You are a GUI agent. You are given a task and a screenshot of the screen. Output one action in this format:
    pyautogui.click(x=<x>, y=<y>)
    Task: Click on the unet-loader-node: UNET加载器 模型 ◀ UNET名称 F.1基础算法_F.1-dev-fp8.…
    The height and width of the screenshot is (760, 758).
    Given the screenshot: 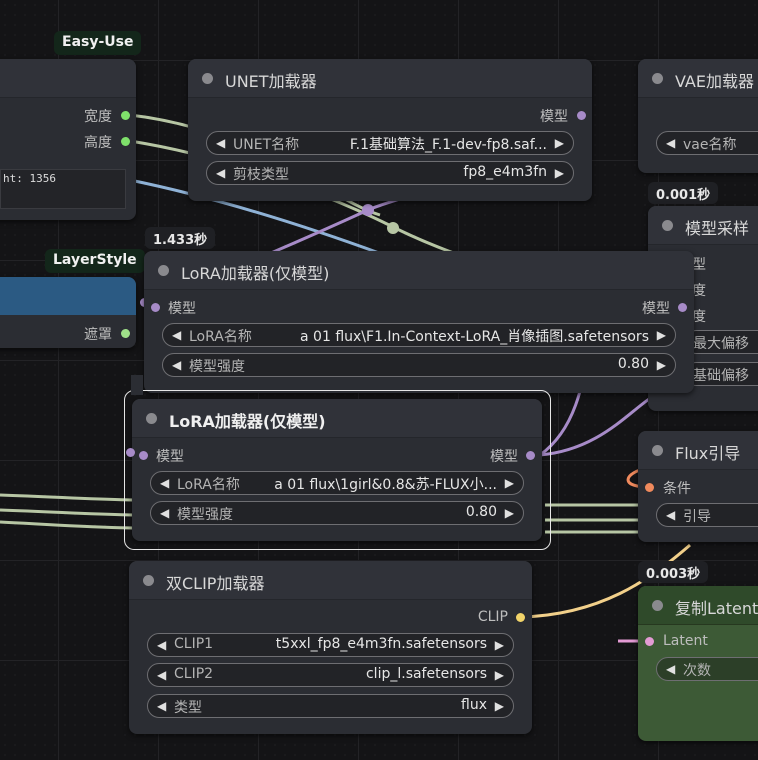 What is the action you would take?
    pyautogui.click(x=390, y=130)
    